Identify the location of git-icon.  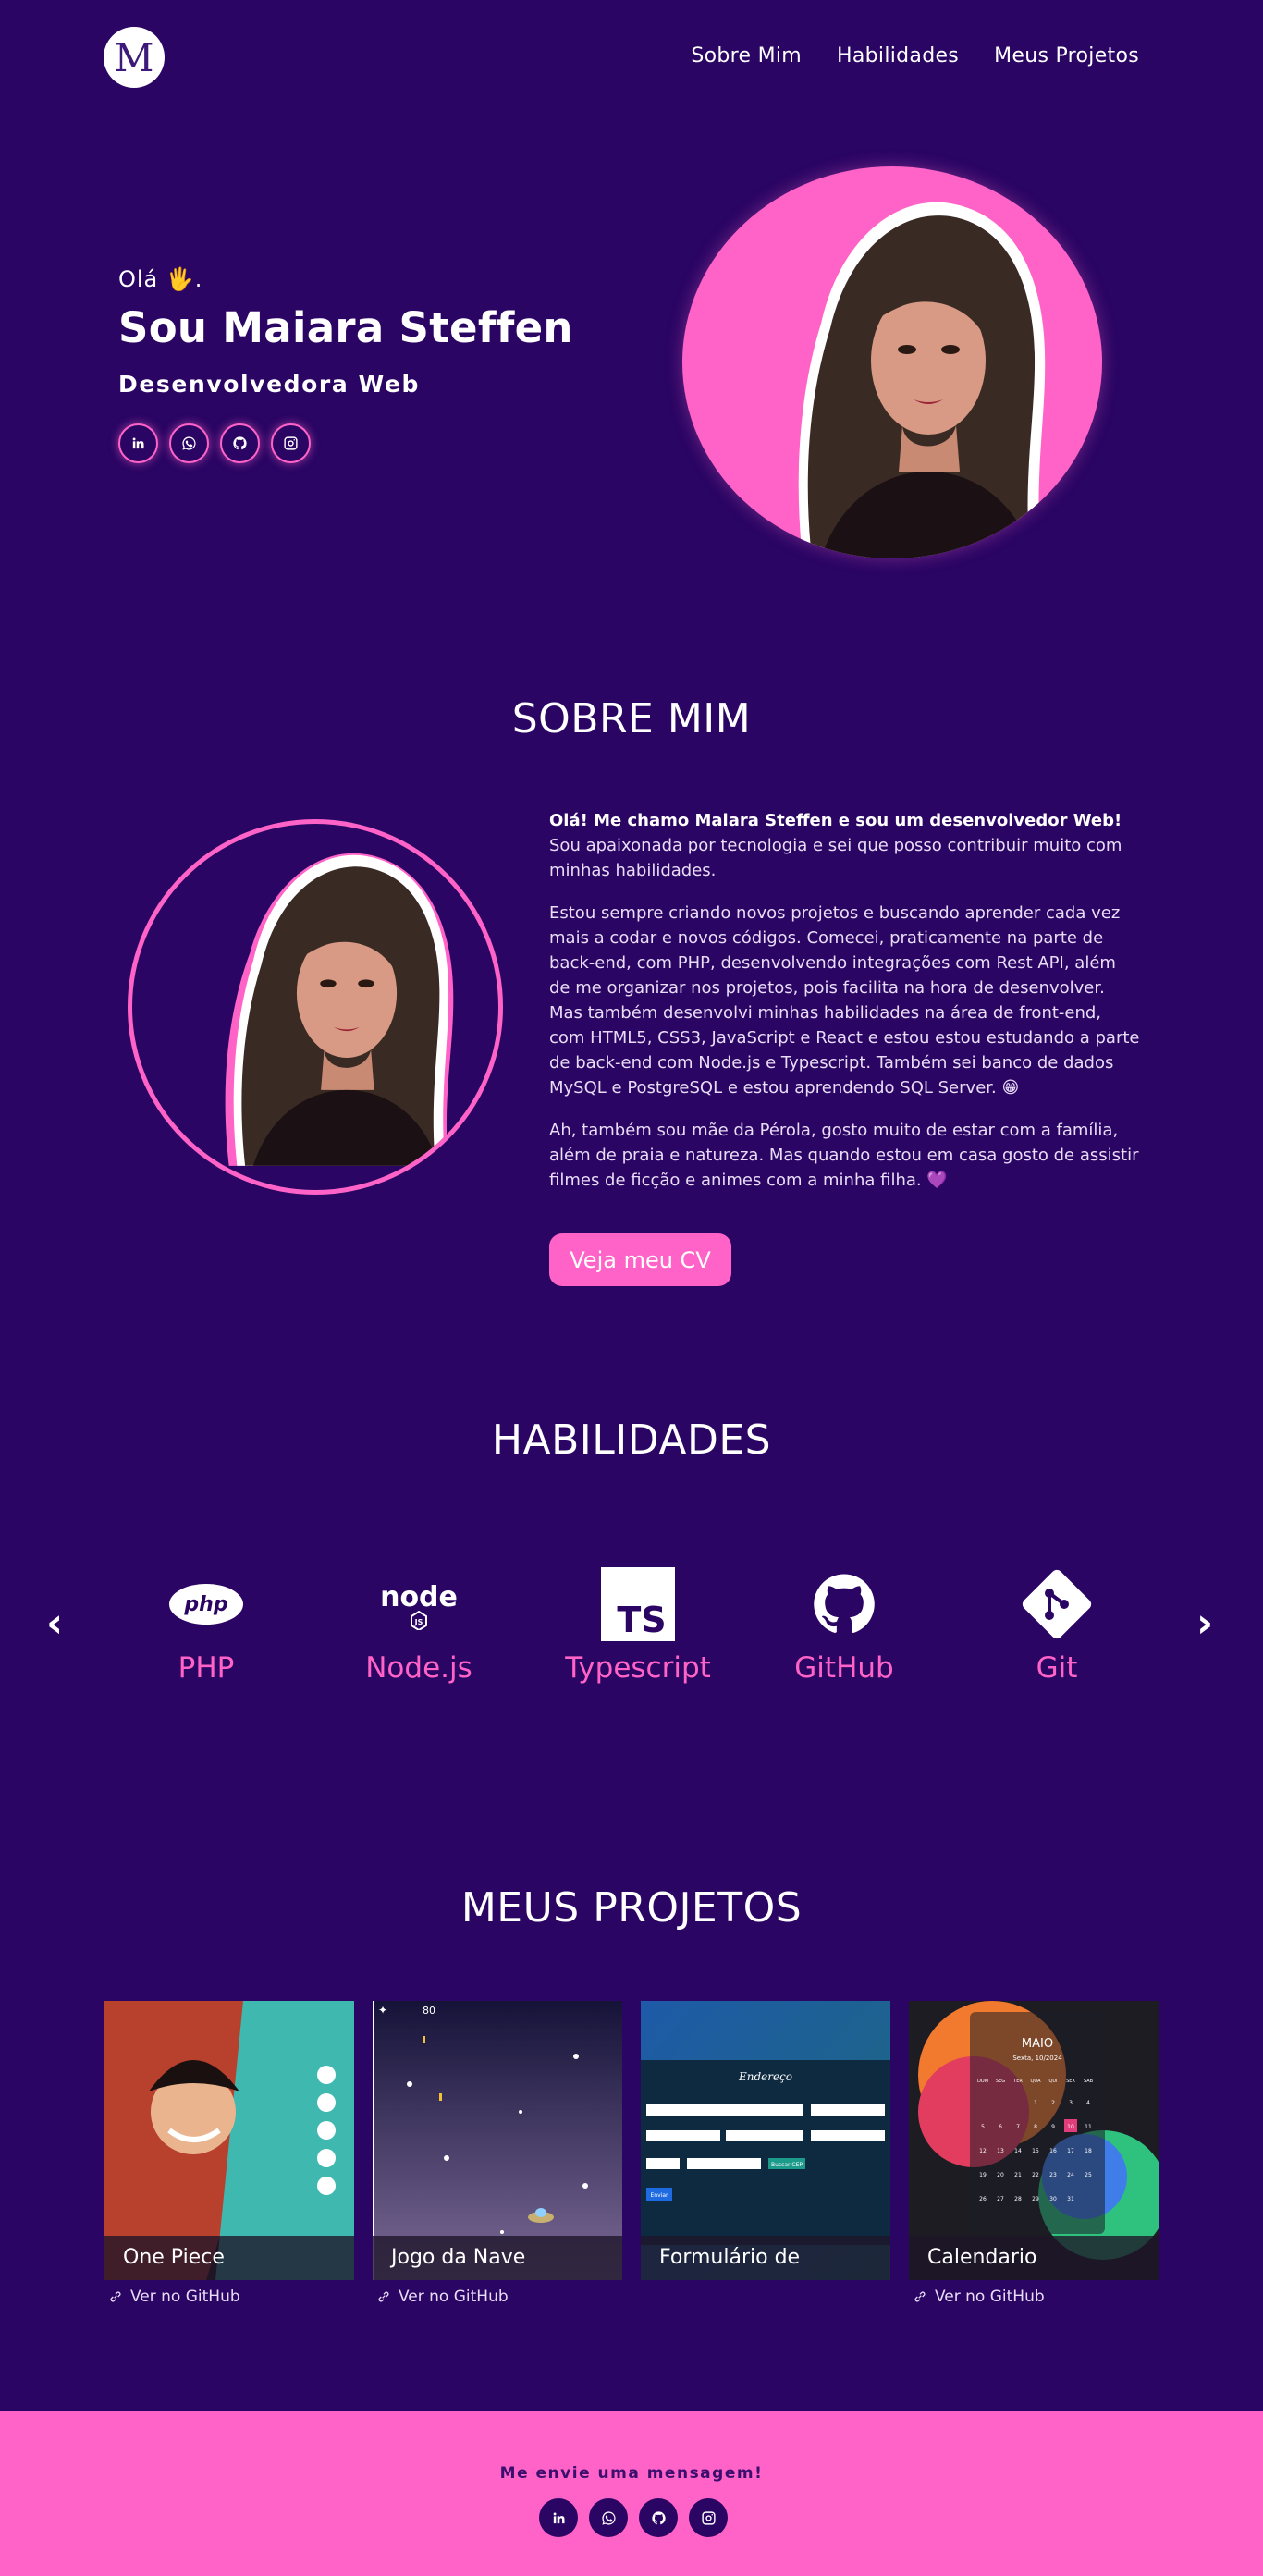
(1057, 1604).